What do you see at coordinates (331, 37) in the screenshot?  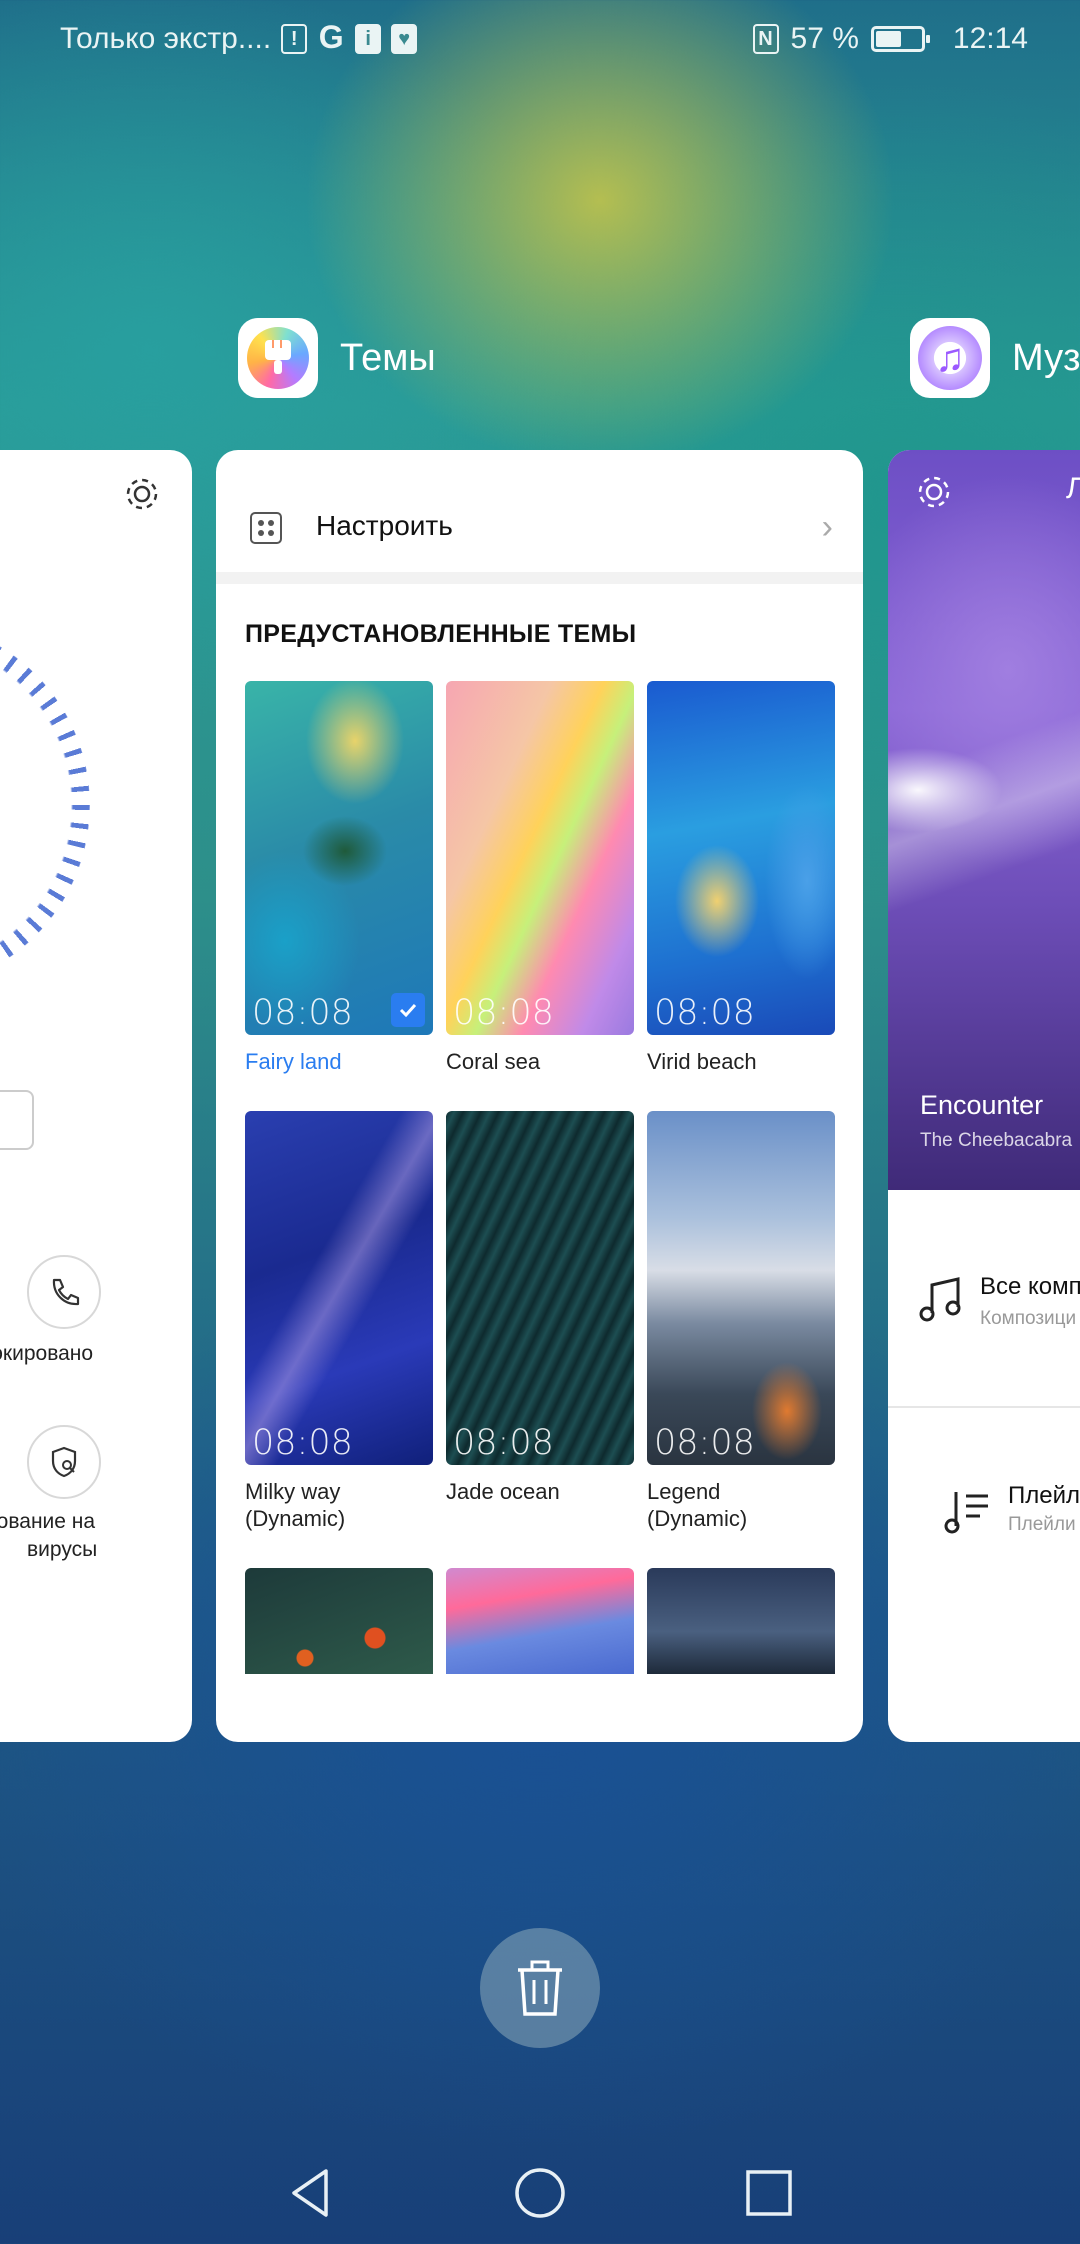 I see `google-icon: G` at bounding box center [331, 37].